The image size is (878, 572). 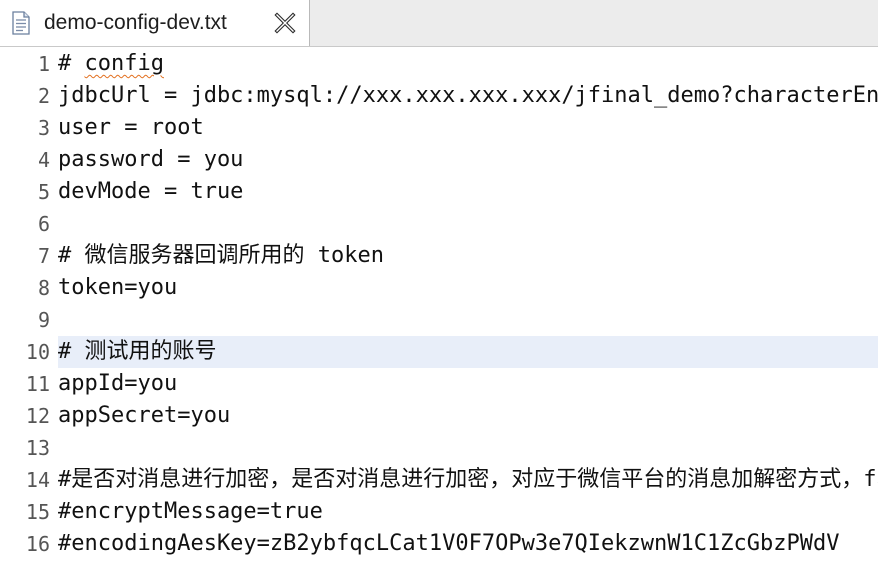 What do you see at coordinates (21, 23) in the screenshot?
I see `text-file-icon` at bounding box center [21, 23].